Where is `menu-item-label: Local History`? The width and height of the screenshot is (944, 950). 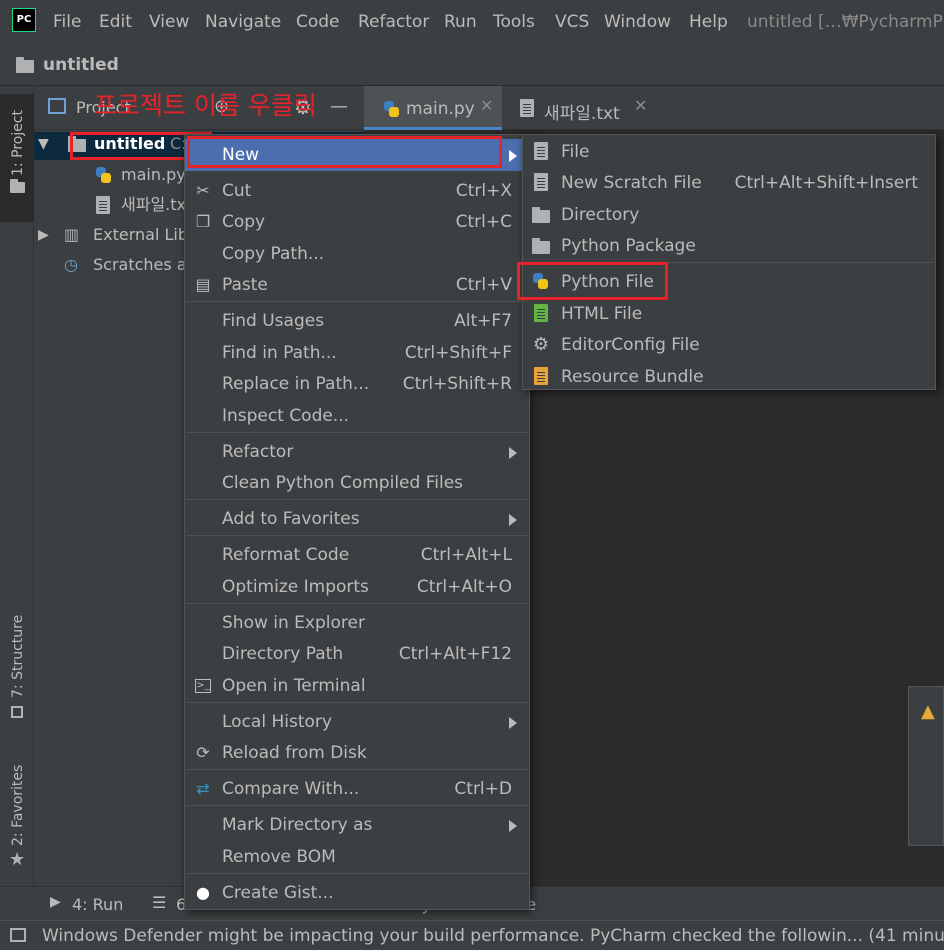
menu-item-label: Local History is located at coordinates (277, 722).